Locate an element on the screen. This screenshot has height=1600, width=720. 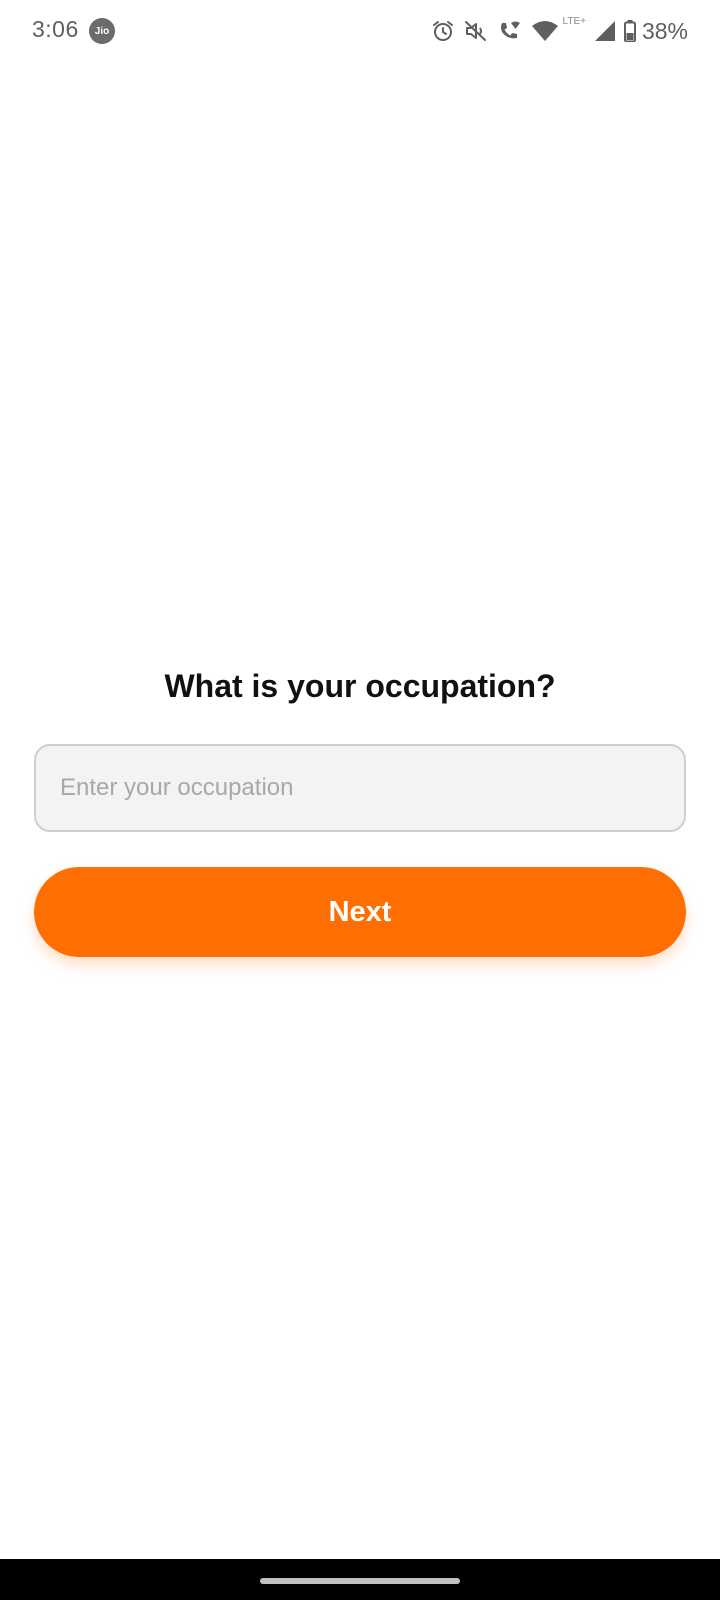
navigation-bar is located at coordinates (360, 1579).